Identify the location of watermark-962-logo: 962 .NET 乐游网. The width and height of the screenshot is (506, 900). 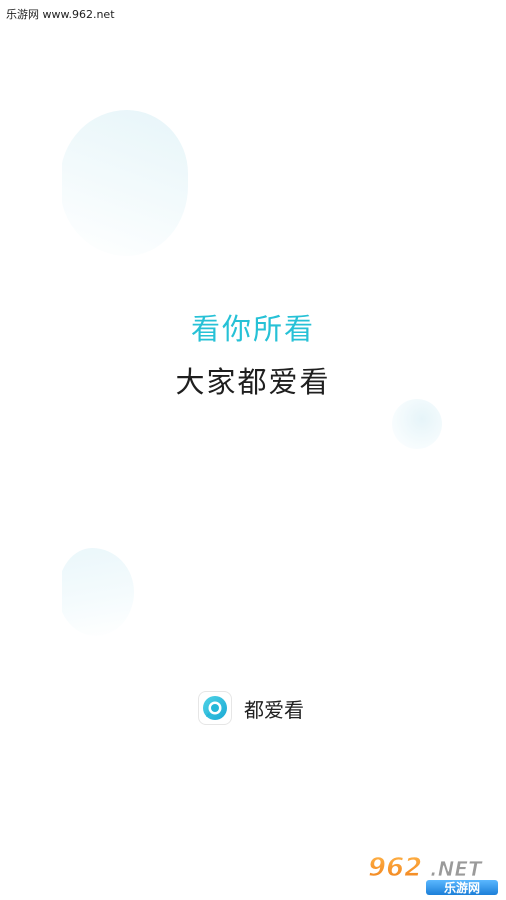
(433, 873).